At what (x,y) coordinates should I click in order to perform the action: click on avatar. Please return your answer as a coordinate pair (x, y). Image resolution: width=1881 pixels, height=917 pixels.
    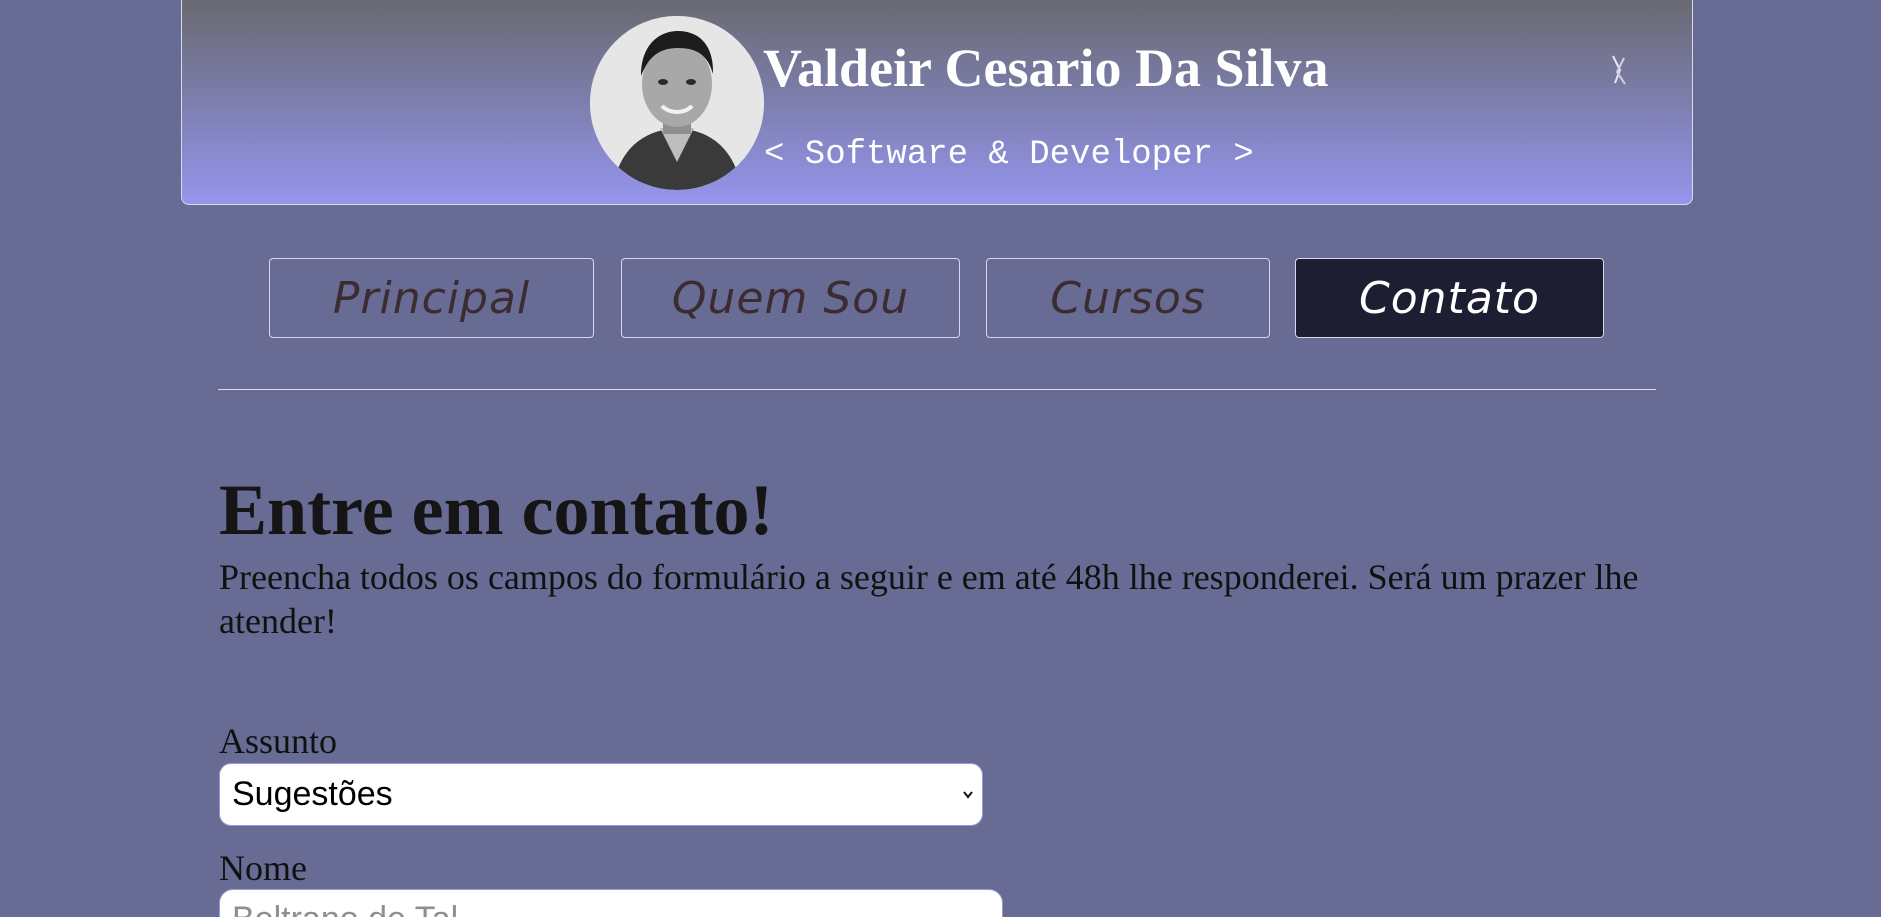
    Looking at the image, I should click on (677, 103).